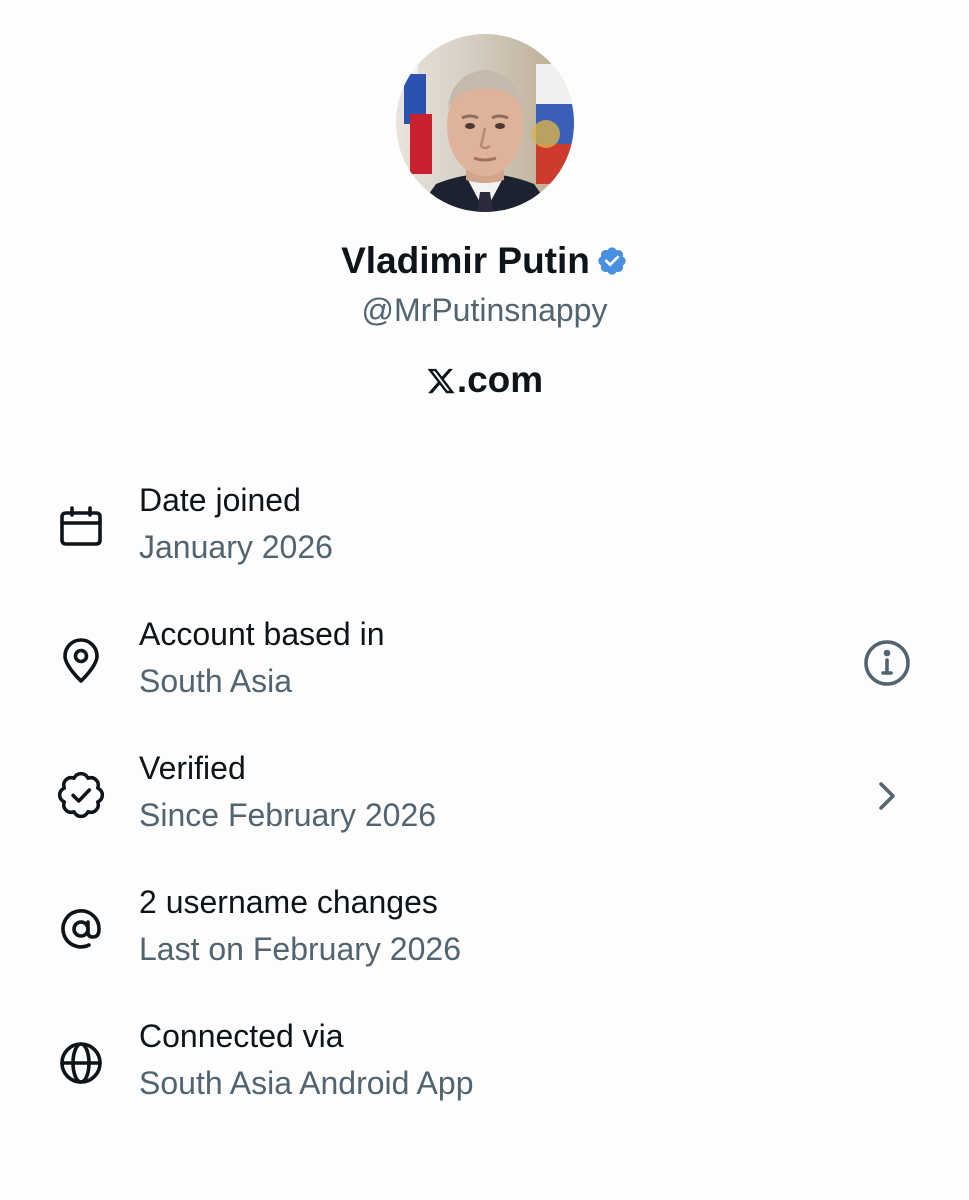  I want to click on x-logo-icon, so click(441, 381).